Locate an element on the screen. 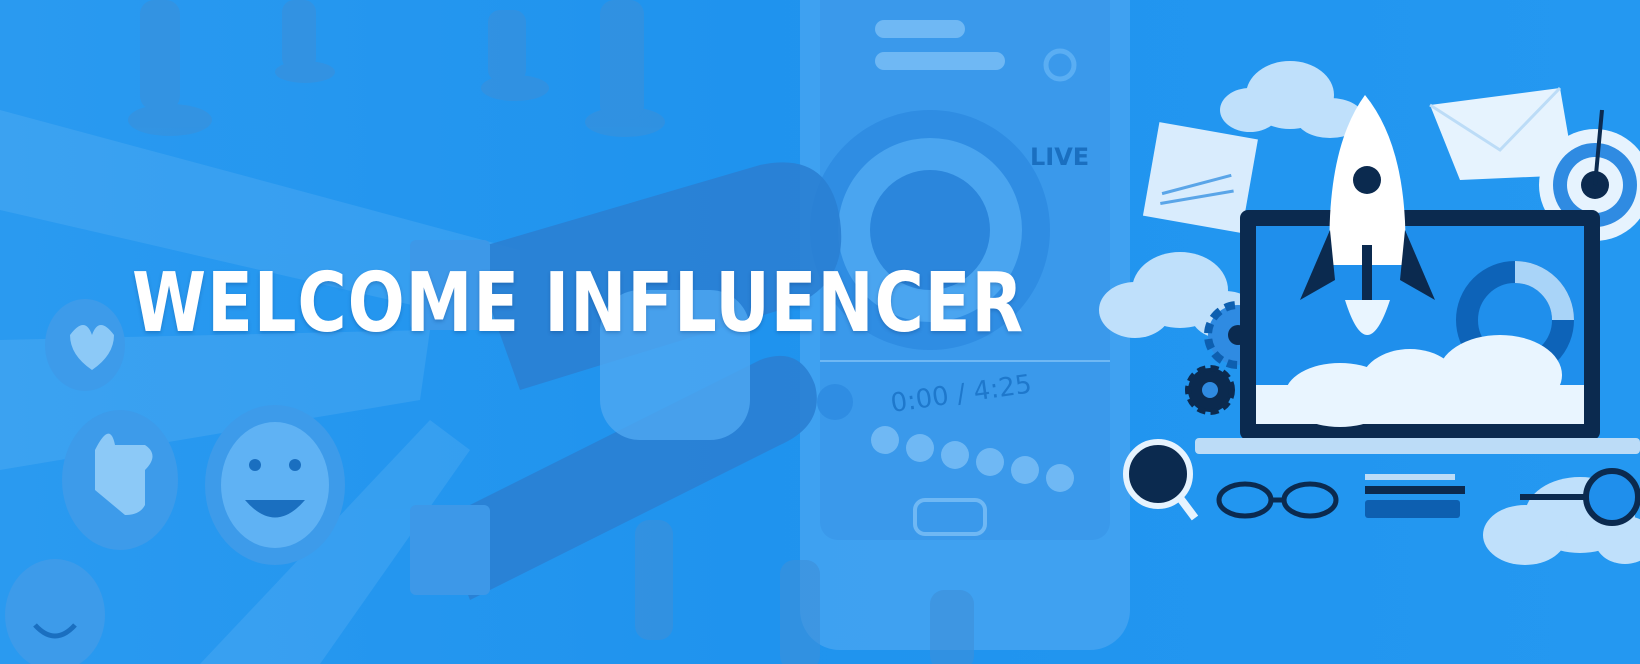 This screenshot has width=1640, height=664. laptop-icon is located at coordinates (1417, 332).